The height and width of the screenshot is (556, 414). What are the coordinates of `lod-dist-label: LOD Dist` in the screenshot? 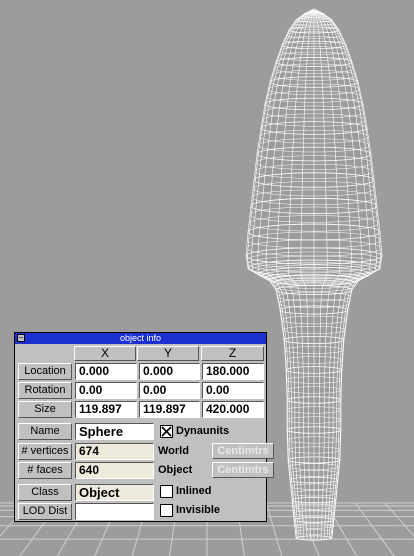 It's located at (45, 511).